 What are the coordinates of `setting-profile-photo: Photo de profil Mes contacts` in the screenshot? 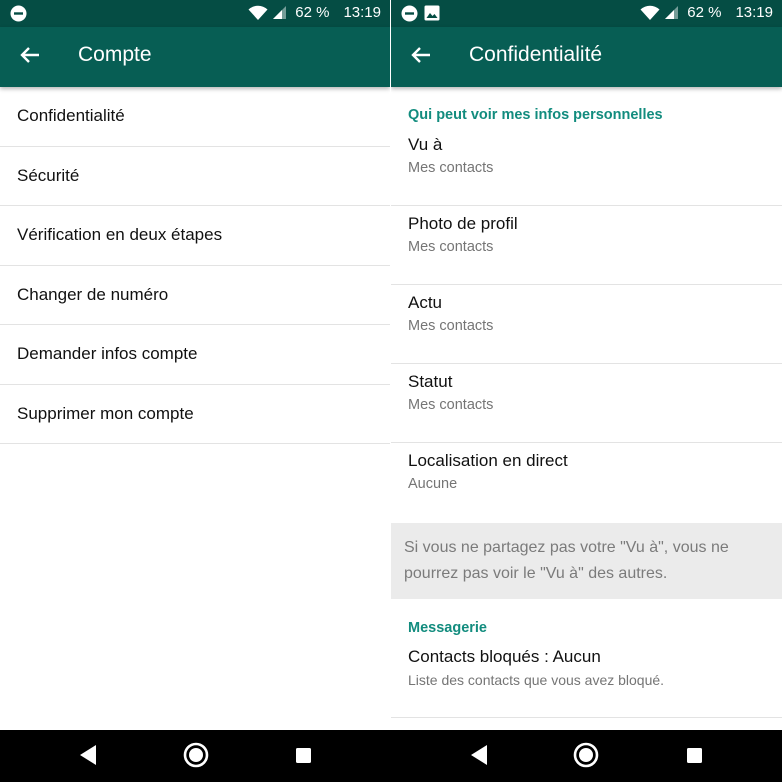 It's located at (586, 245).